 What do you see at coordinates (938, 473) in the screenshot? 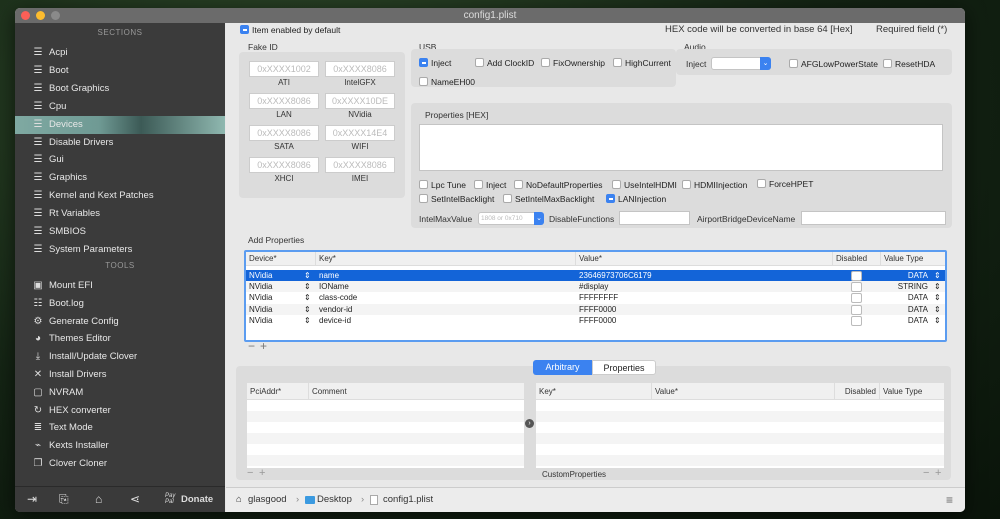
I see `custom-add-button: +` at bounding box center [938, 473].